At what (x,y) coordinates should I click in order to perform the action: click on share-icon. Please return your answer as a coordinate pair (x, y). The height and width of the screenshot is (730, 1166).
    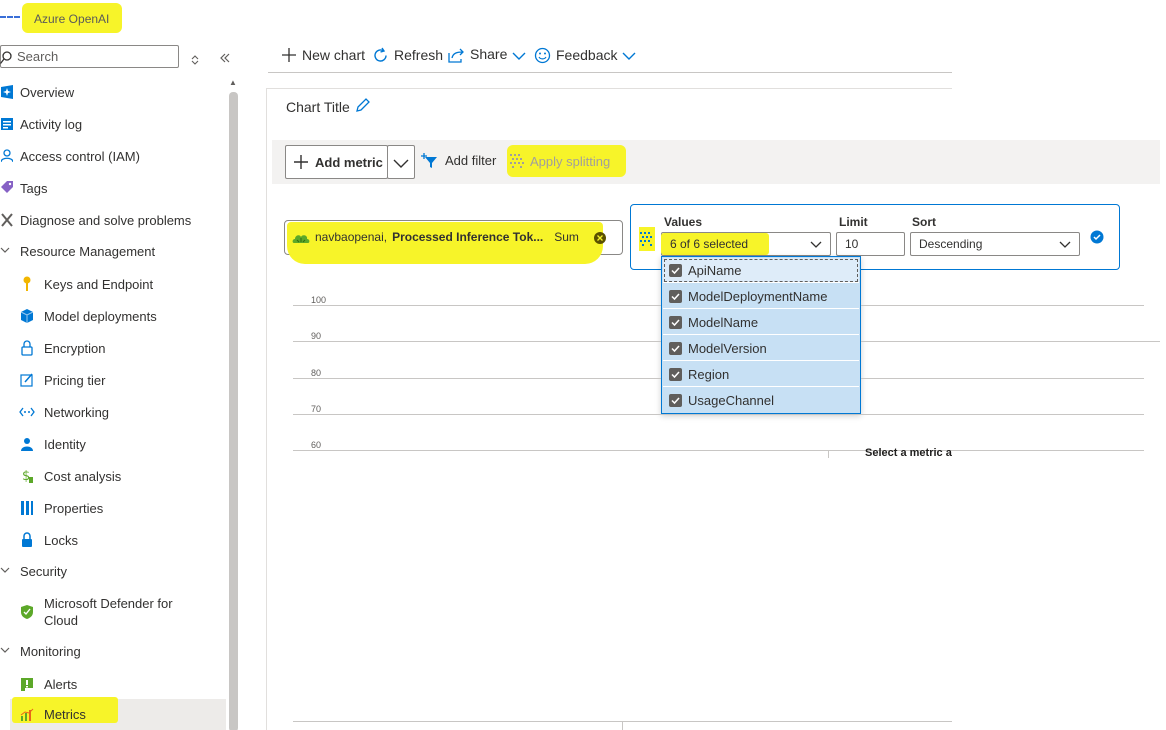
    Looking at the image, I should click on (456, 54).